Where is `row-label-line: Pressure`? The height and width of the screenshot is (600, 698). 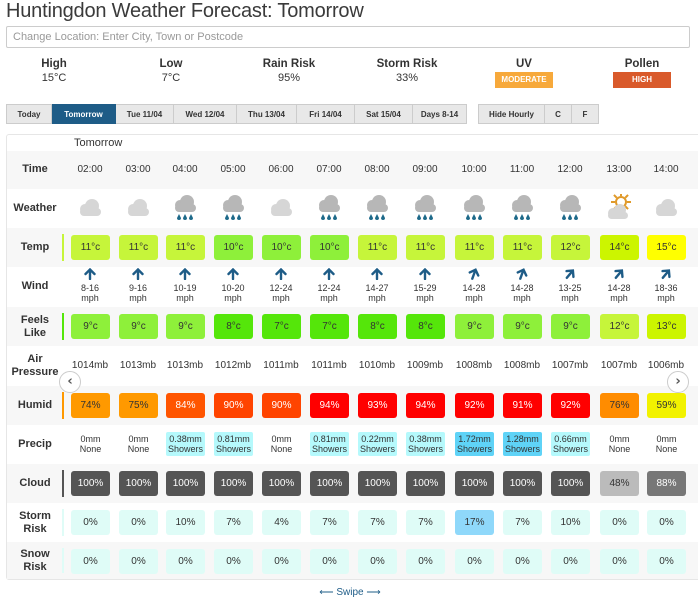
row-label-line: Pressure is located at coordinates (35, 372).